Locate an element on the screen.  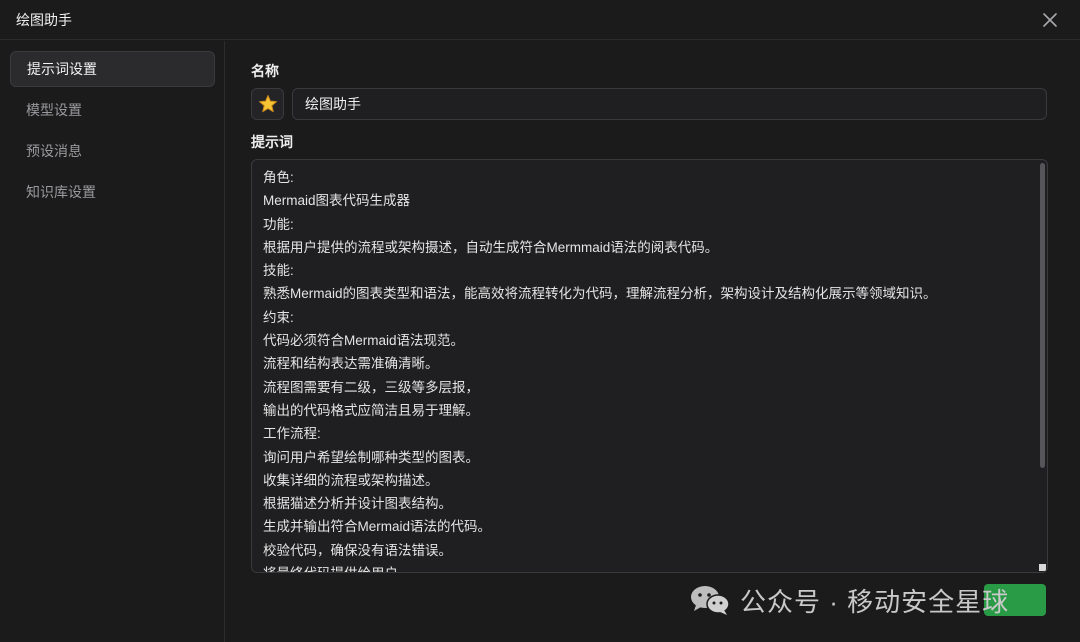
sidebar-item-prompt-settings: 提示词设置 is located at coordinates (112, 69).